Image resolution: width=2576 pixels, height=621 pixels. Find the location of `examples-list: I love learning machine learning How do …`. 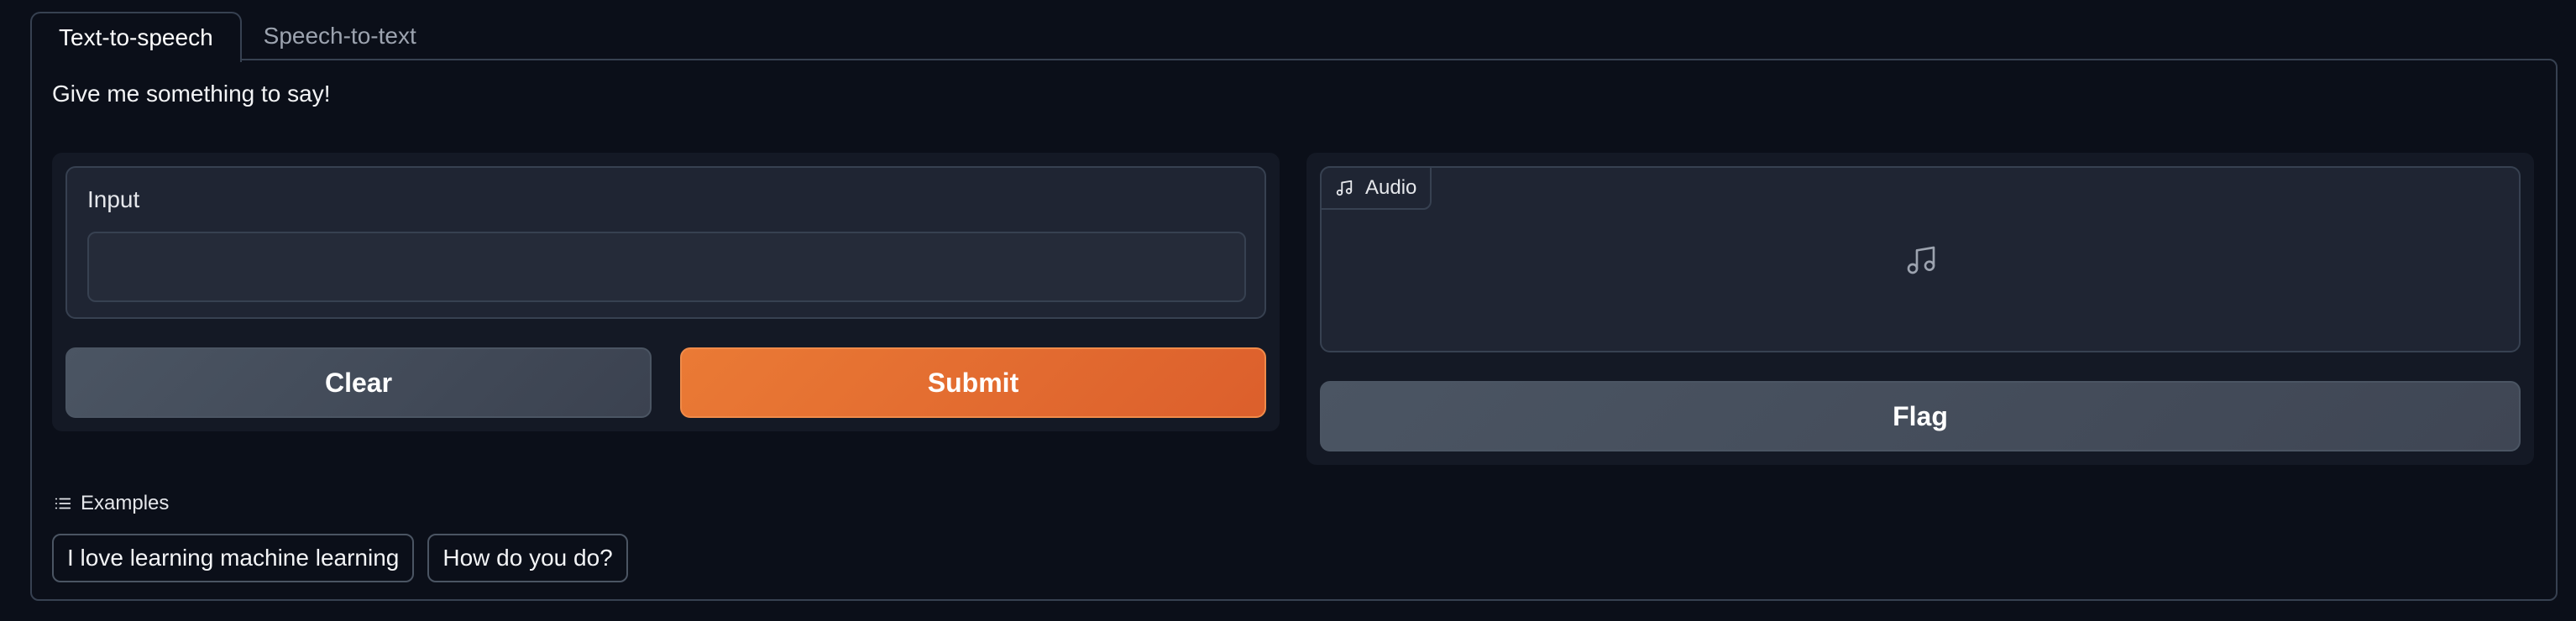

examples-list: I love learning machine learning How do … is located at coordinates (340, 558).